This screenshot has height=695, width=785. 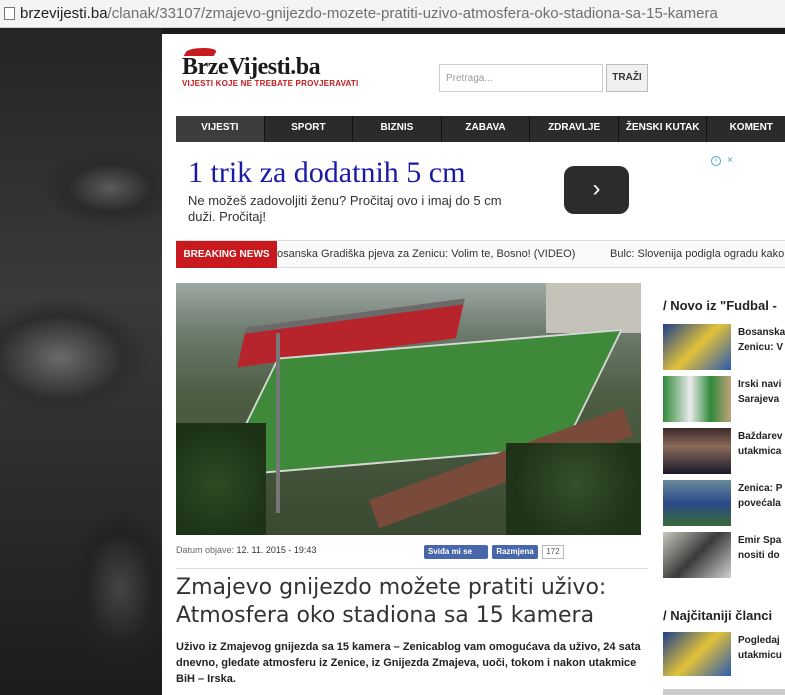 I want to click on nav-item-biznis: BIZNIS, so click(x=397, y=129).